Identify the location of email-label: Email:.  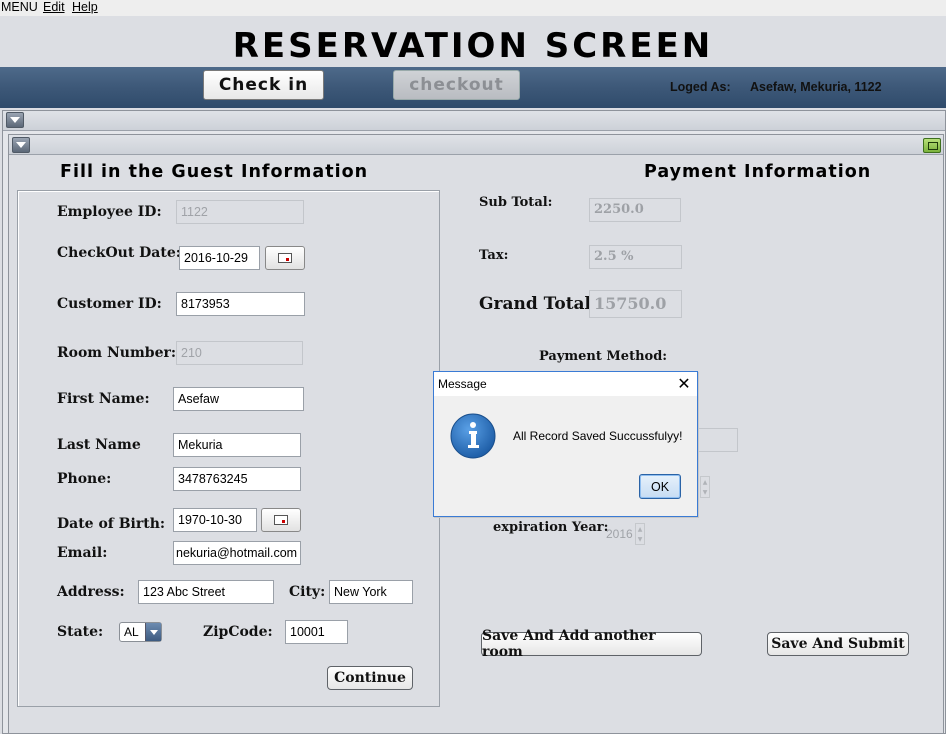
(82, 553).